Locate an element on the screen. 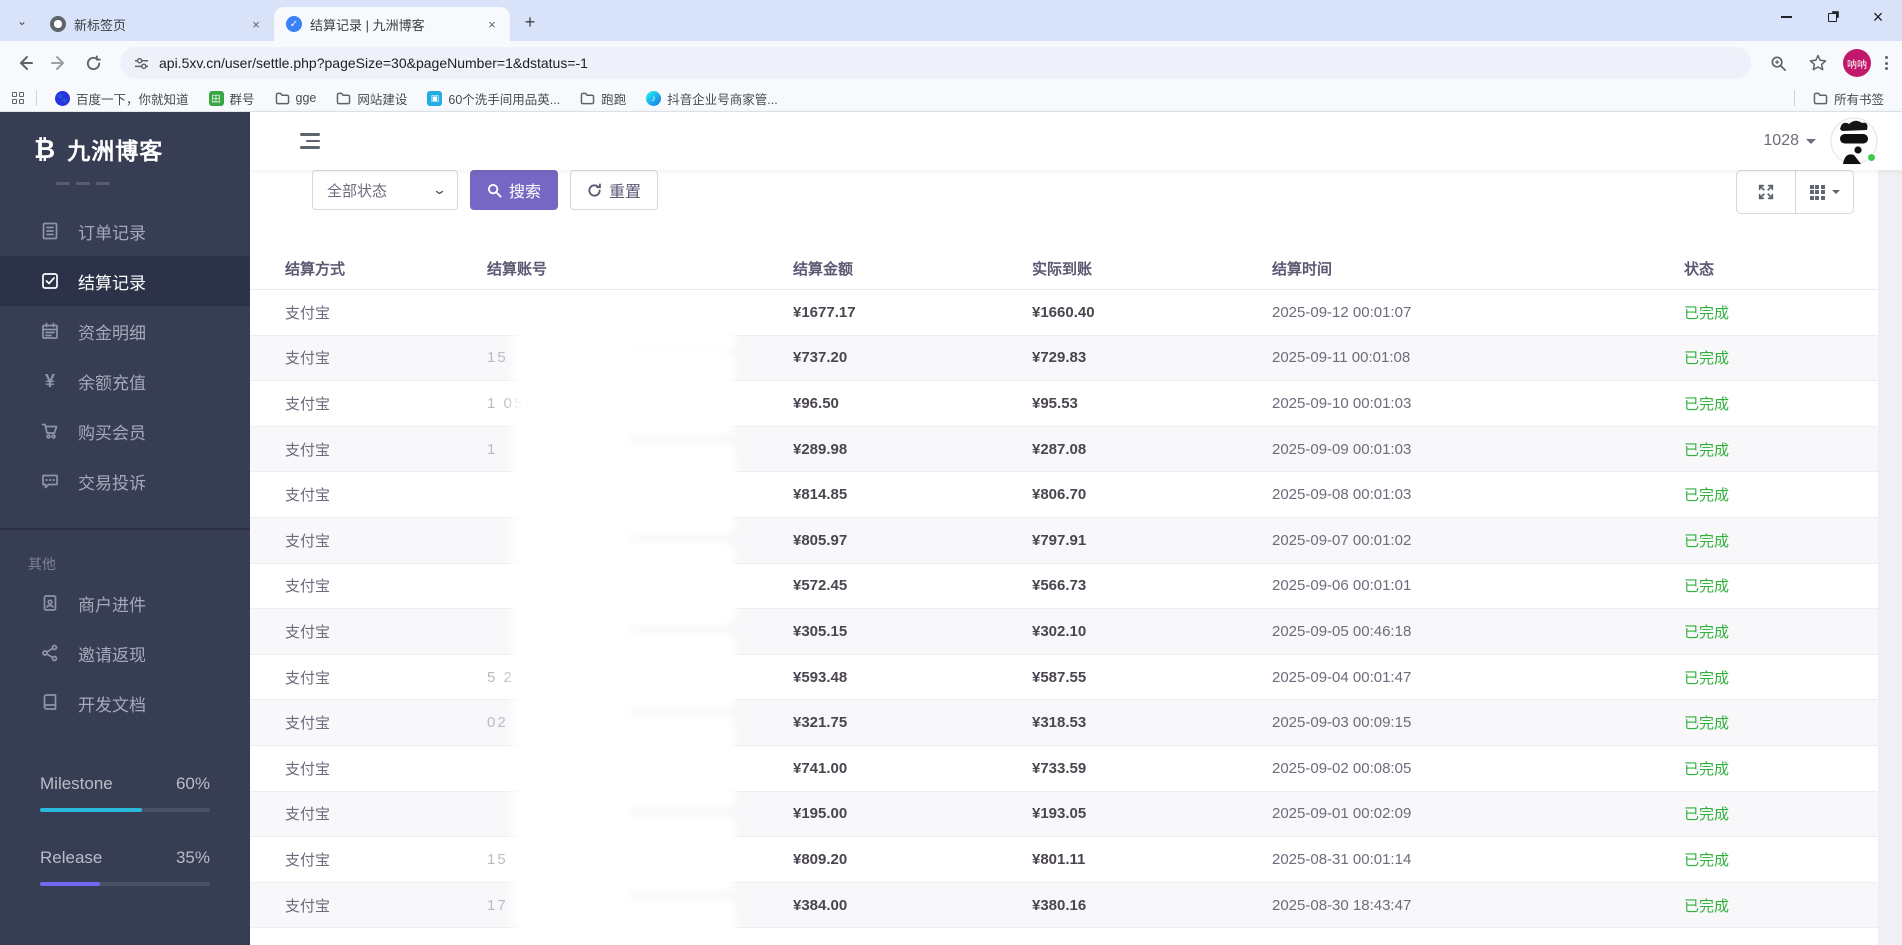 The height and width of the screenshot is (945, 1902). cell-received: ¥797.91 is located at coordinates (1059, 540).